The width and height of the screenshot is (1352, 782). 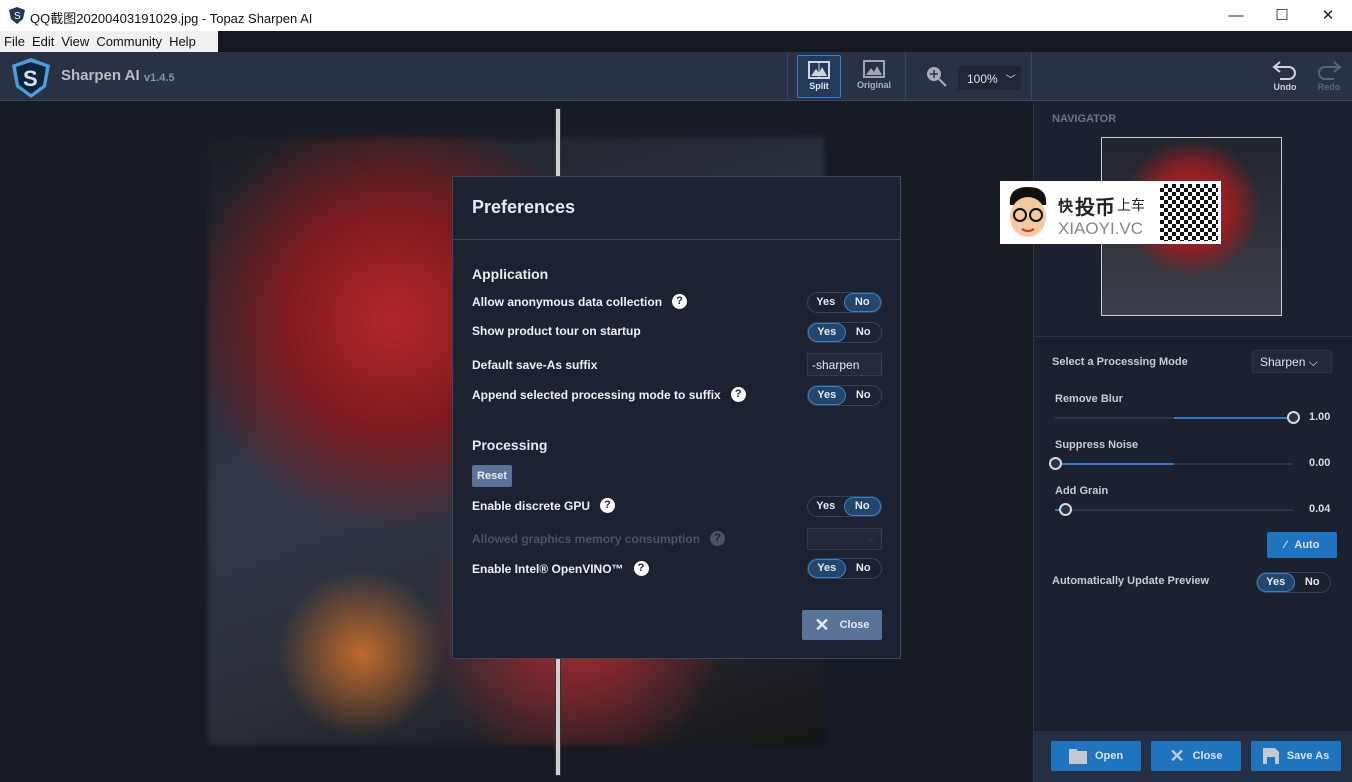 I want to click on product-tour-label: Show product tour on startup, so click(x=556, y=331).